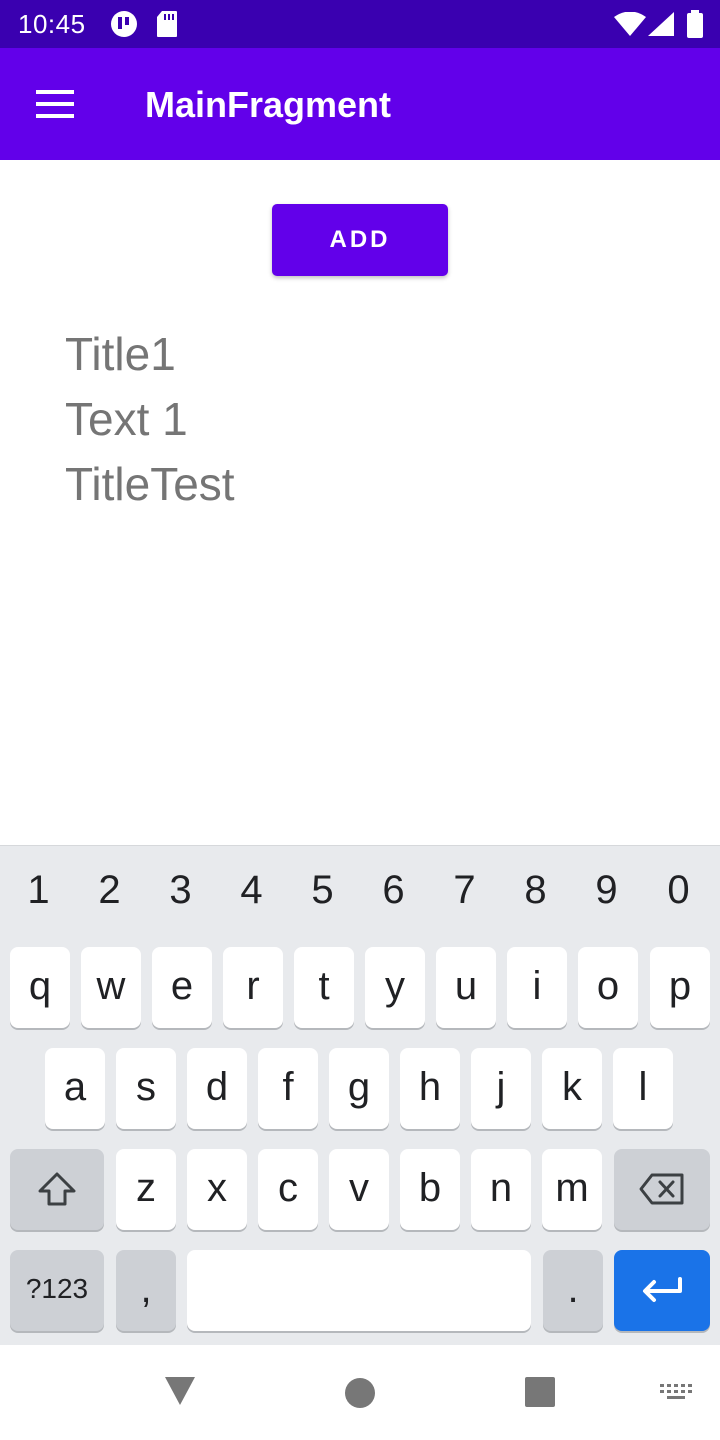 The width and height of the screenshot is (720, 1440). I want to click on home-icon, so click(360, 1393).